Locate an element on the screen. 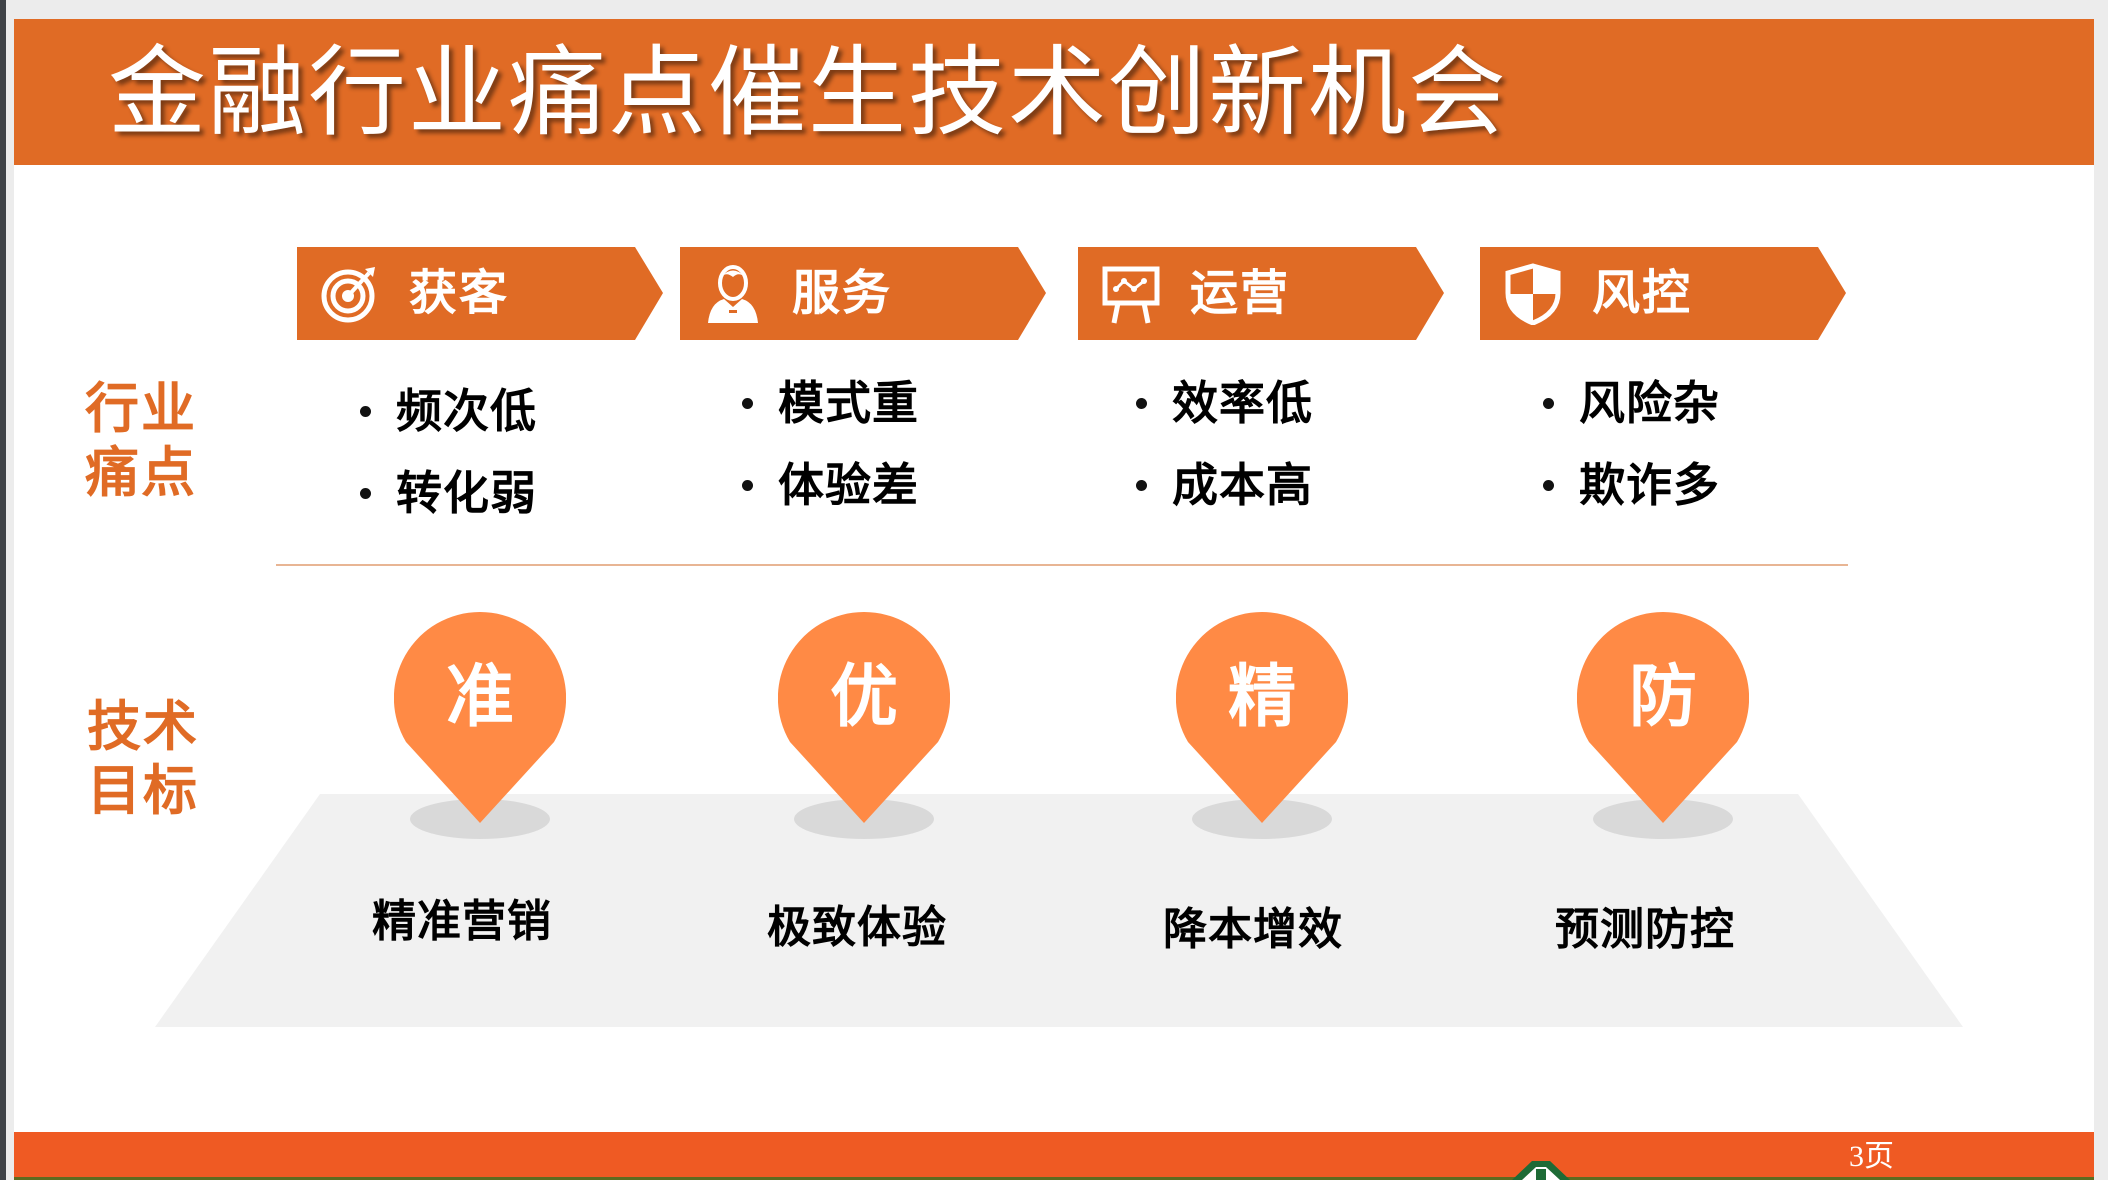  company-logo-icon is located at coordinates (1541, 1170).